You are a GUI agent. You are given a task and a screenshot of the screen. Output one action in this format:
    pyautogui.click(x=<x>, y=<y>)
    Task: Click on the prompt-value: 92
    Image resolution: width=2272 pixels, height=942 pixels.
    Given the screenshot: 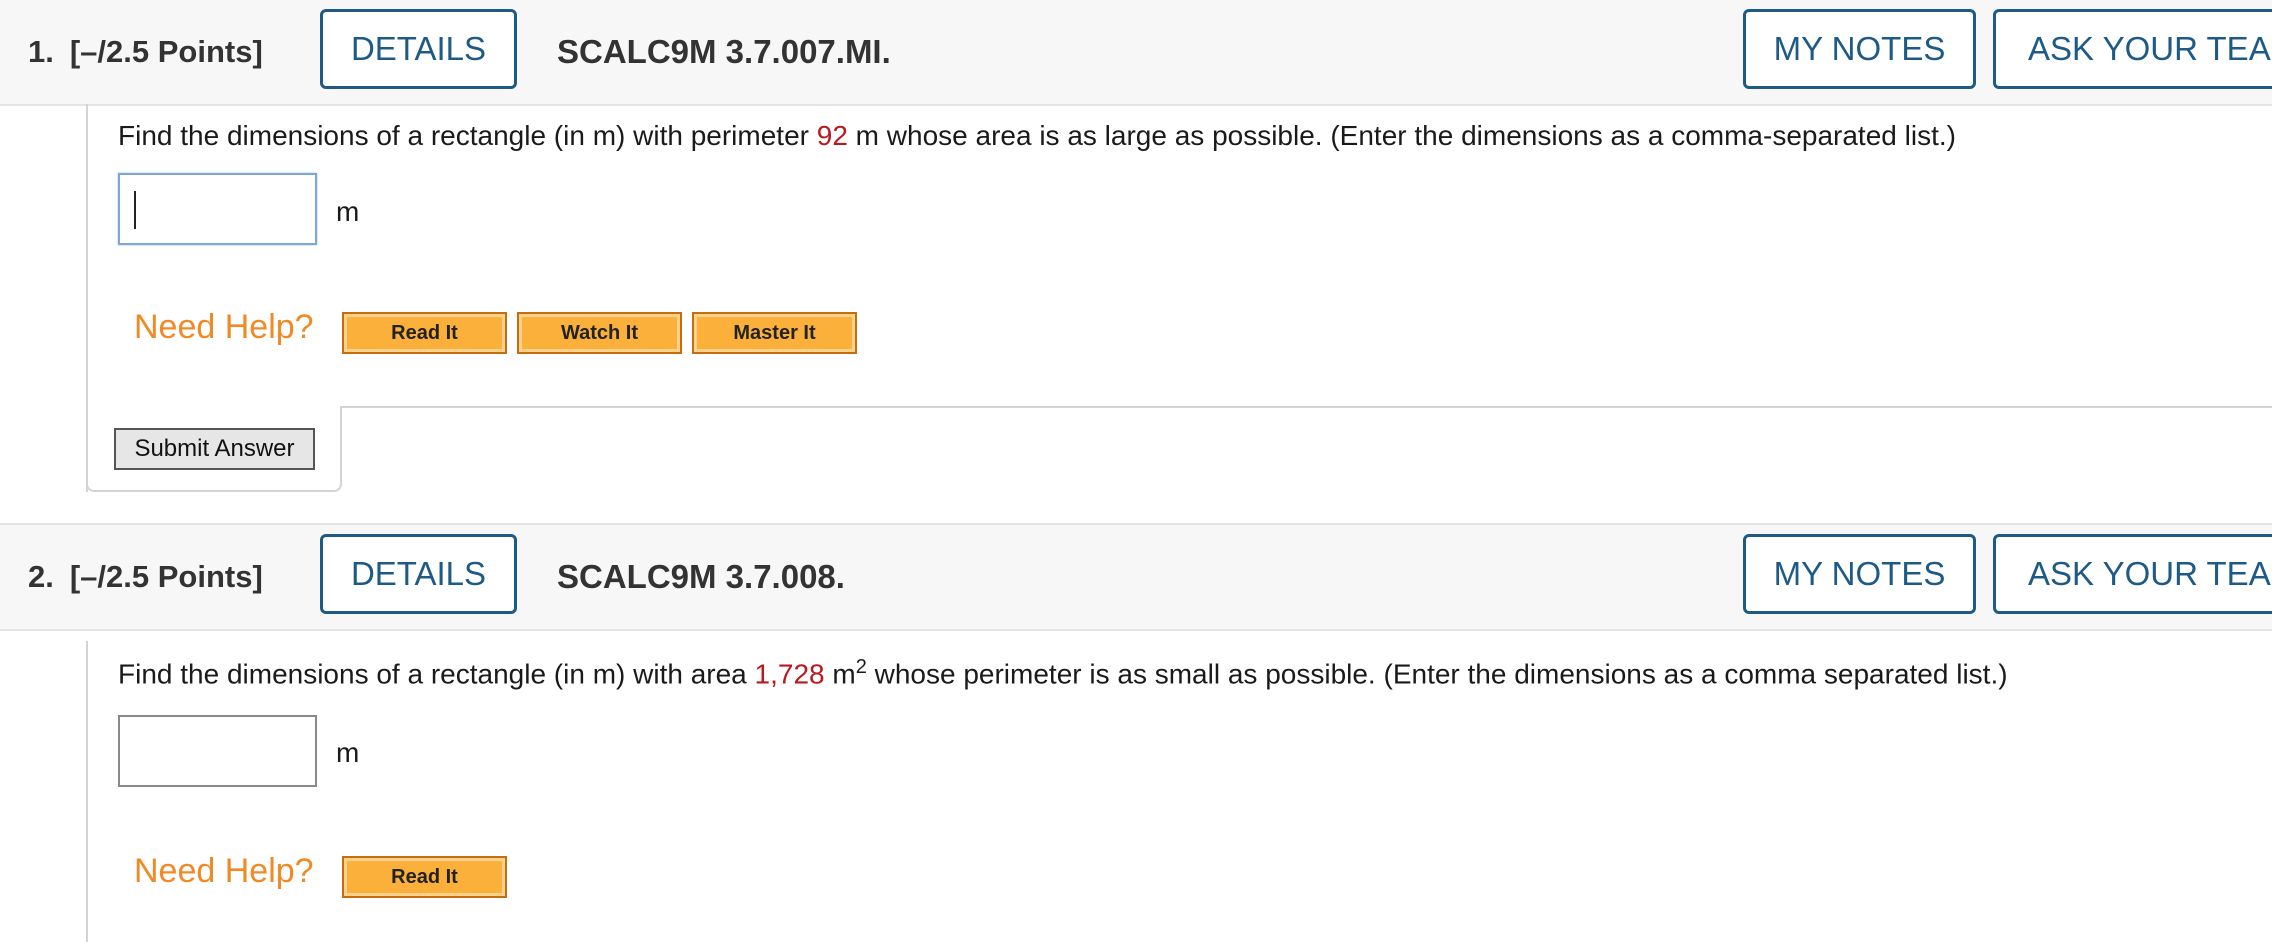 What is the action you would take?
    pyautogui.click(x=832, y=135)
    